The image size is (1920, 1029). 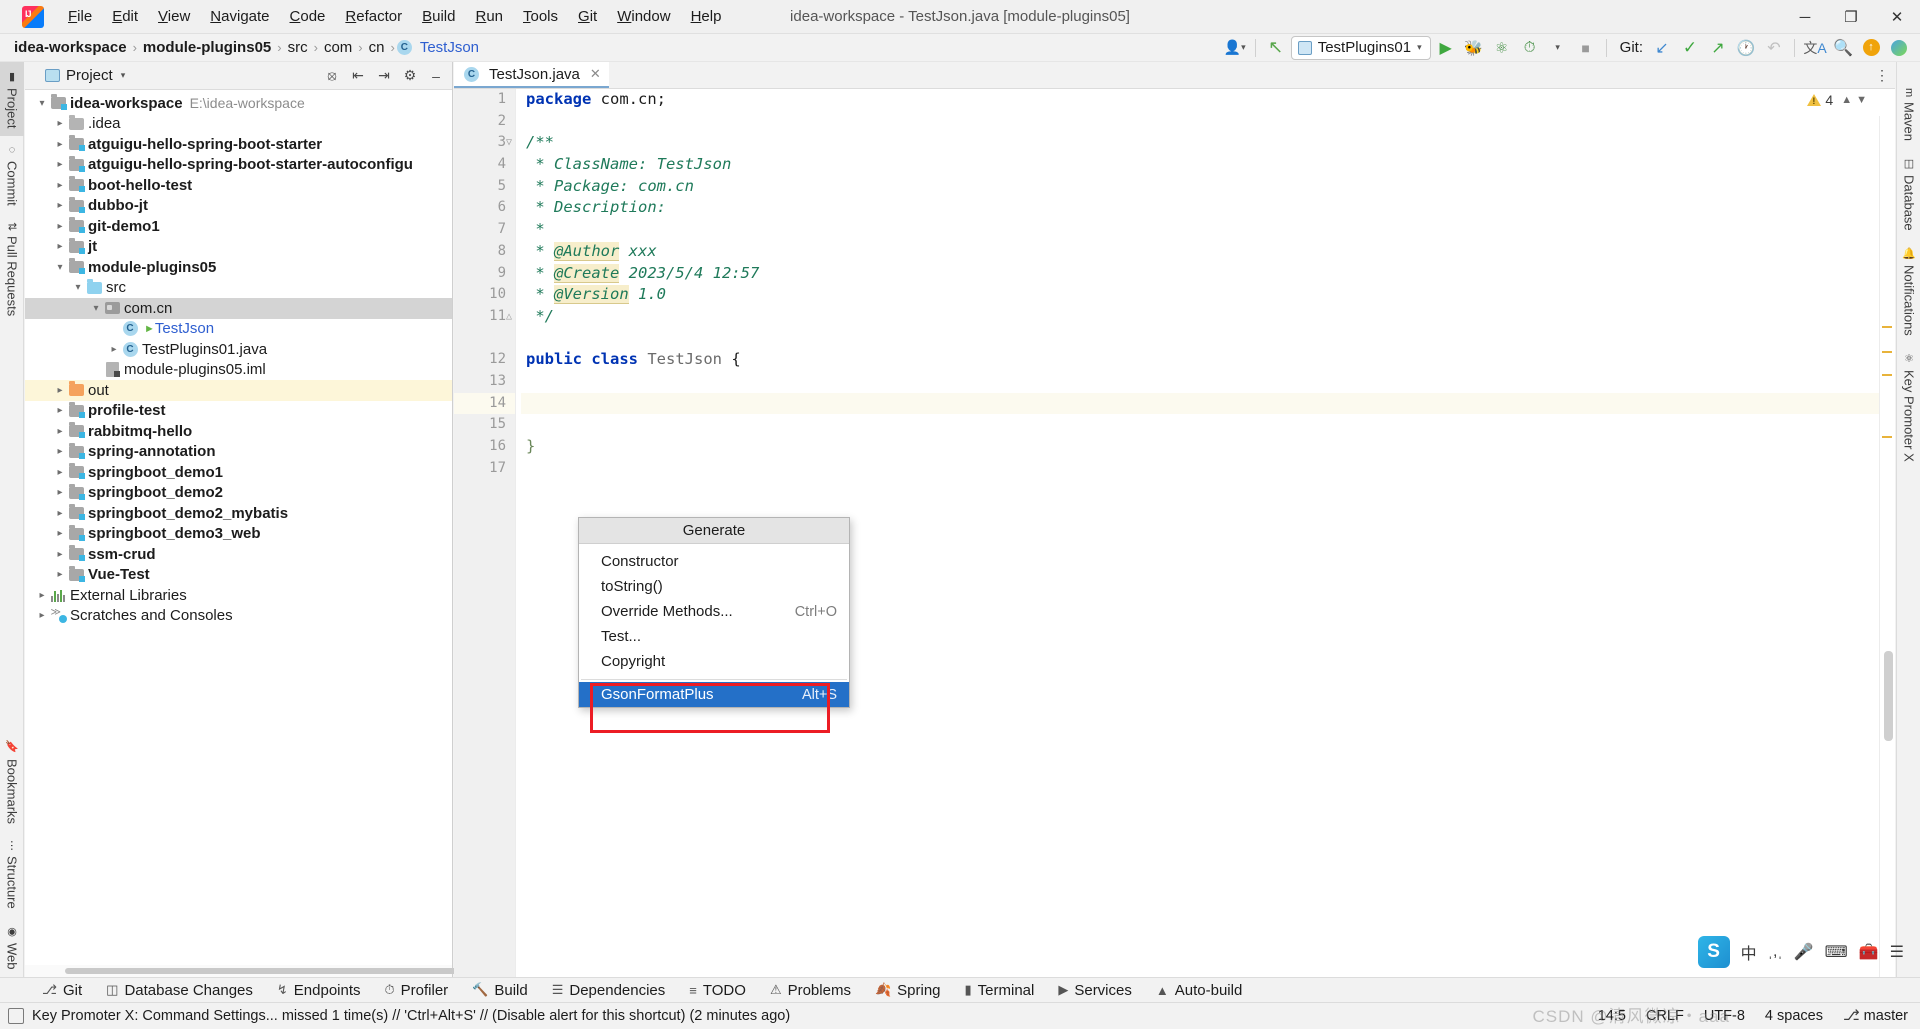 What do you see at coordinates (1502, 48) in the screenshot?
I see `run-with-coverage-icon: ⚛` at bounding box center [1502, 48].